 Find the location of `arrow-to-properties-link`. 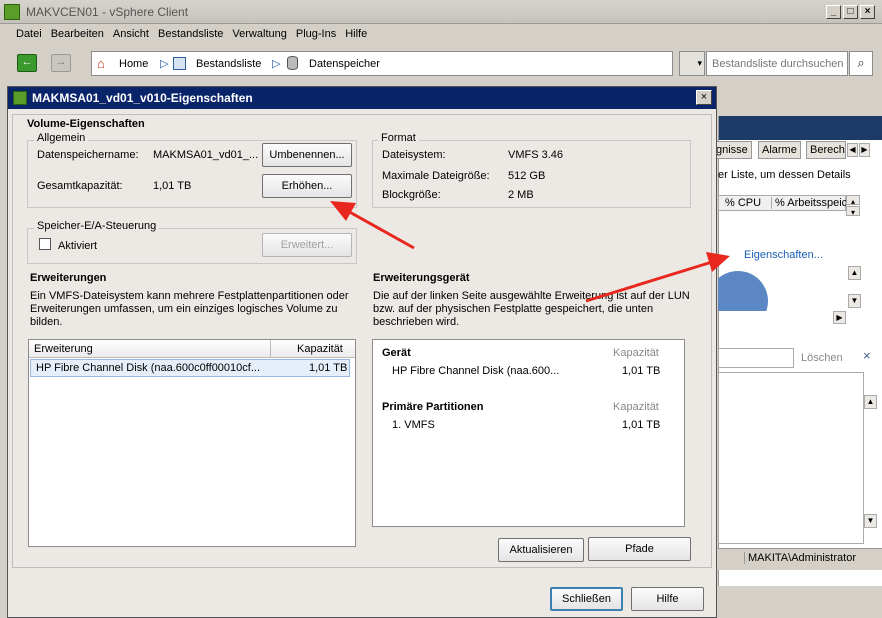

arrow-to-properties-link is located at coordinates (657, 277).